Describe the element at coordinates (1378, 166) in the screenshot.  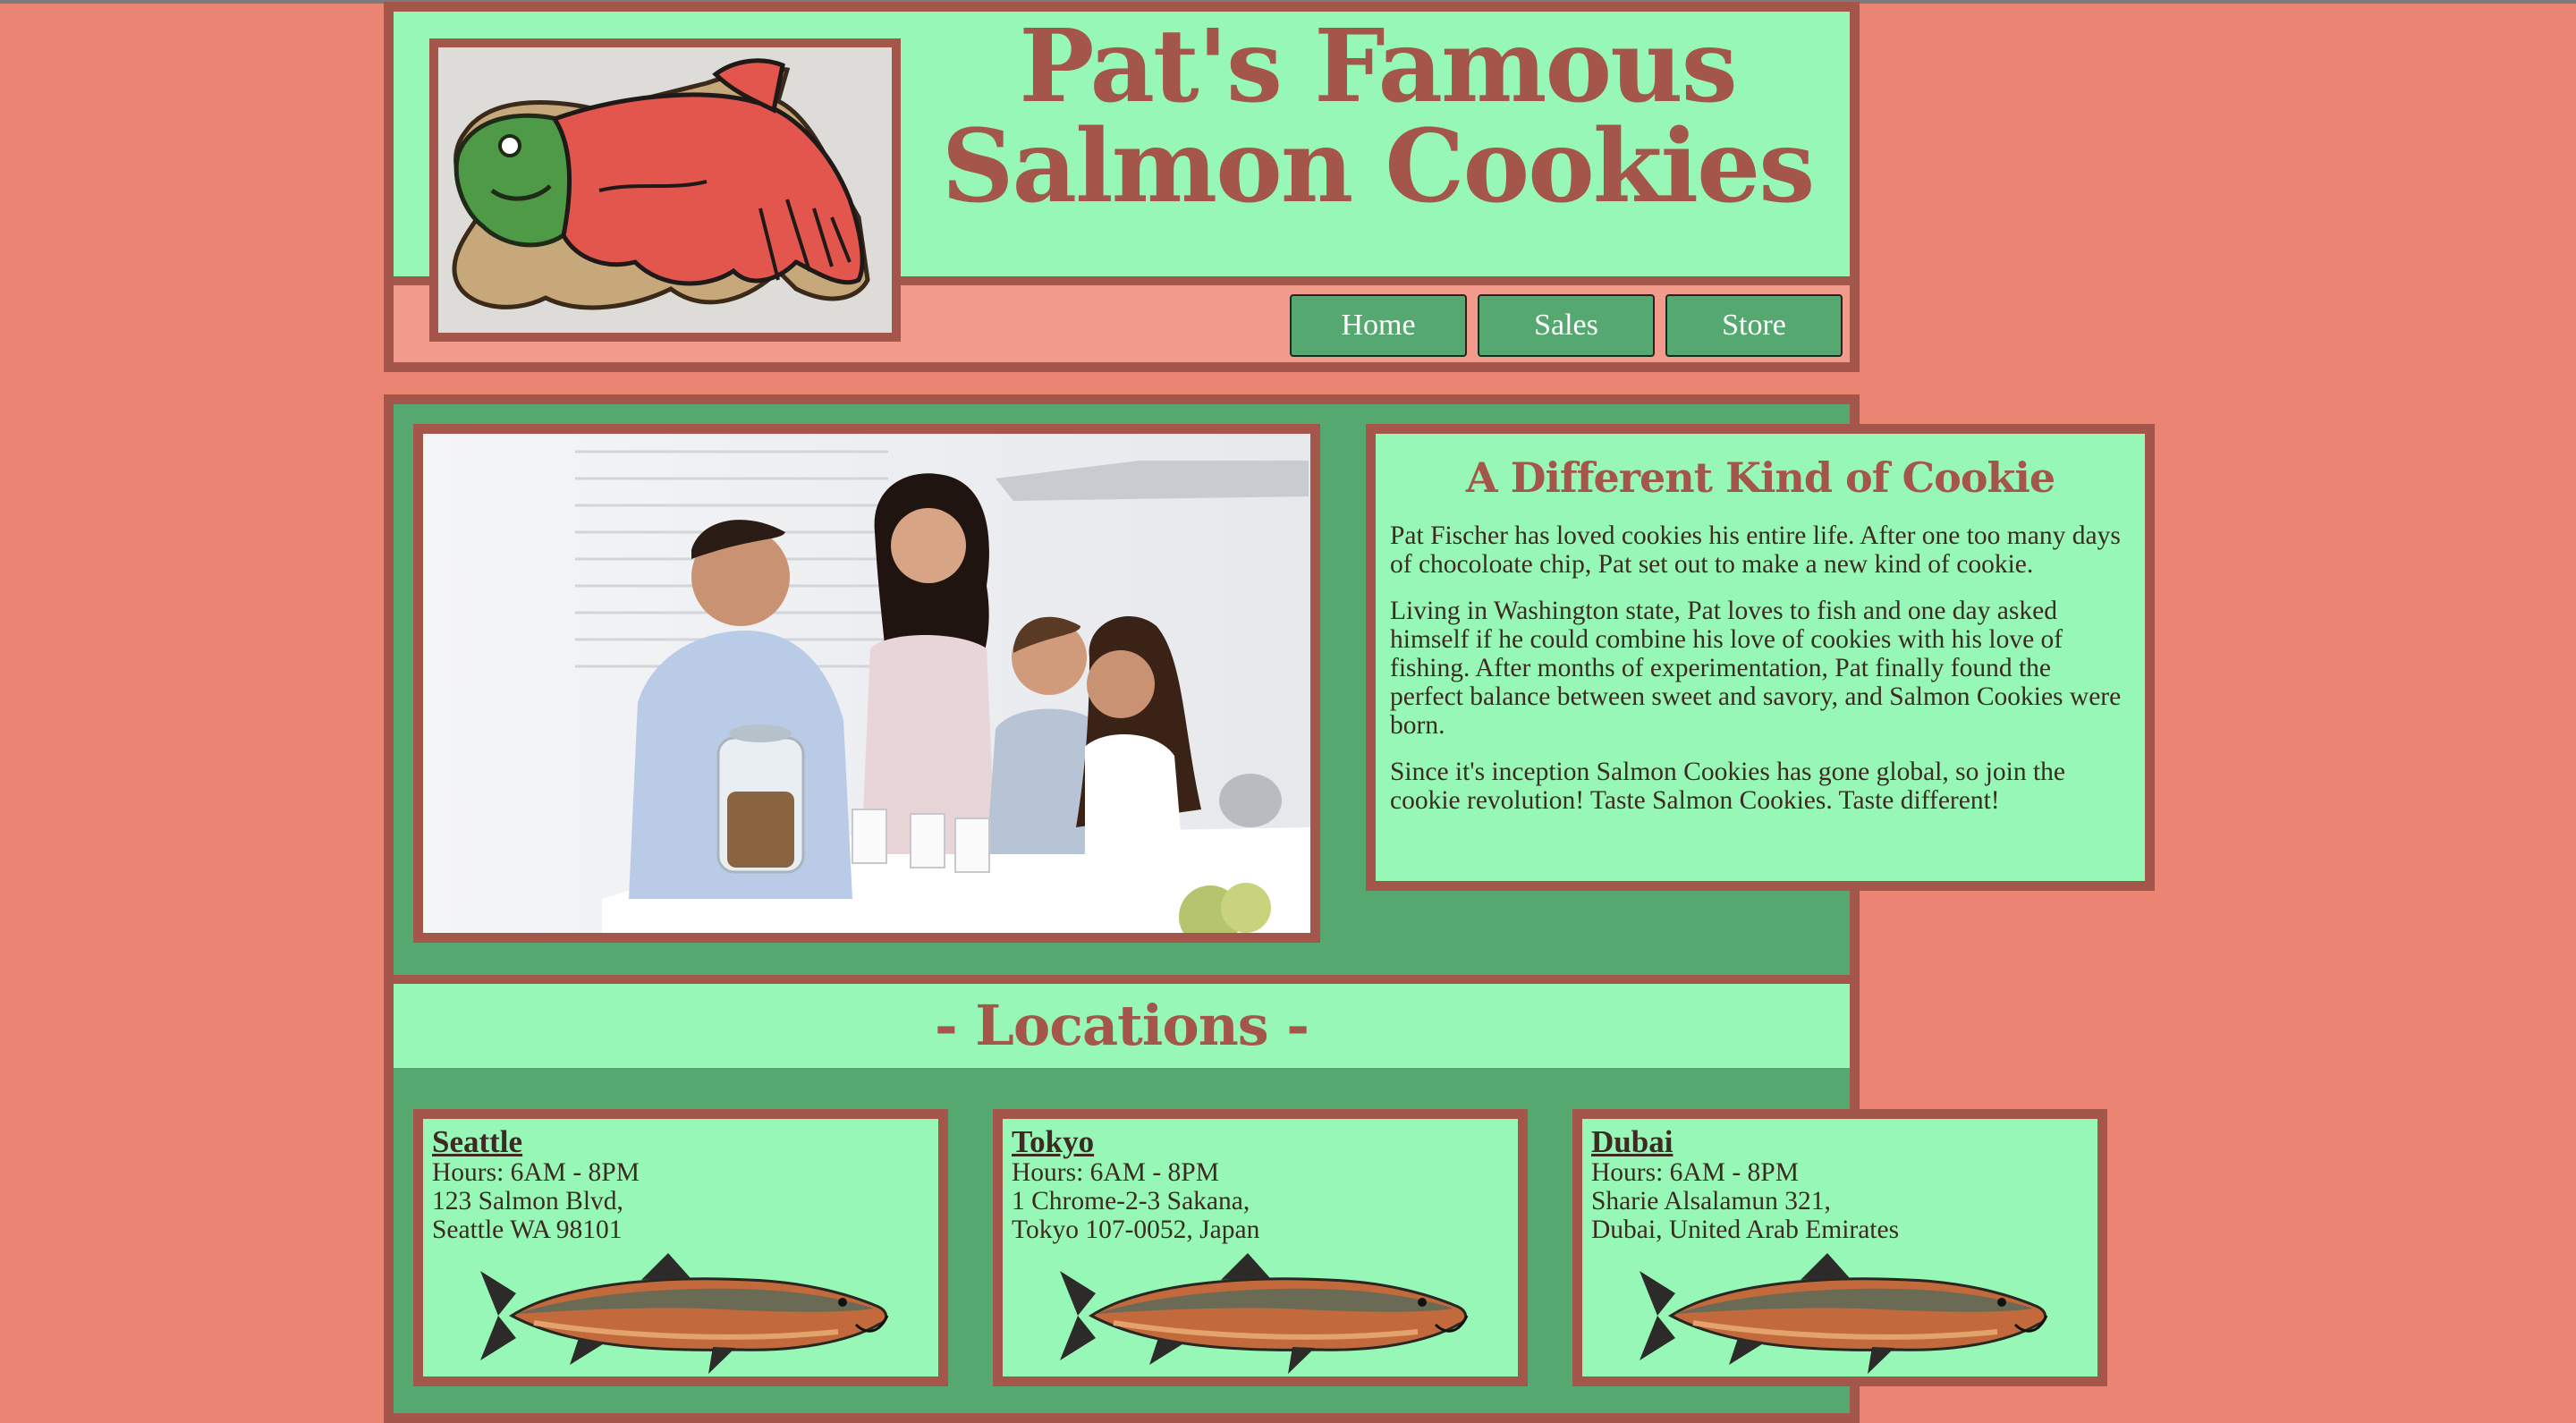
I see `site-title-line2: Salmon Cookies` at that location.